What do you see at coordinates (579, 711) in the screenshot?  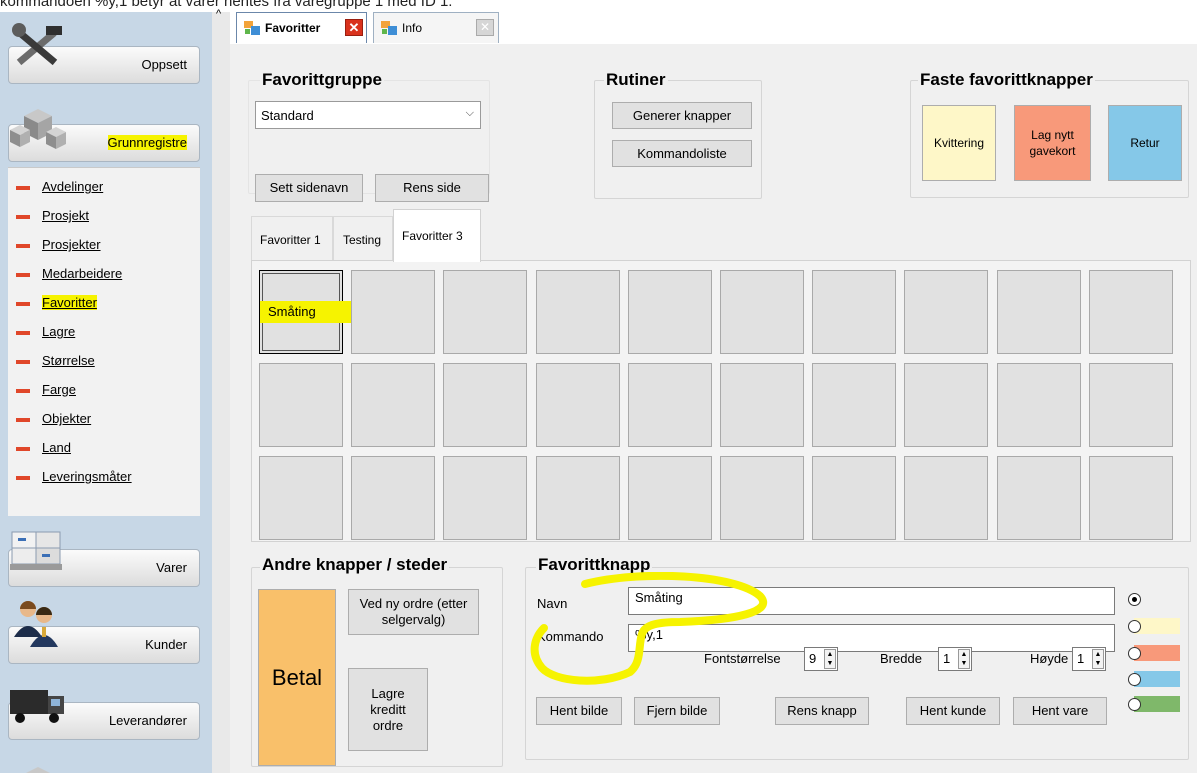 I see `hent-bilde-button: Hent bilde` at bounding box center [579, 711].